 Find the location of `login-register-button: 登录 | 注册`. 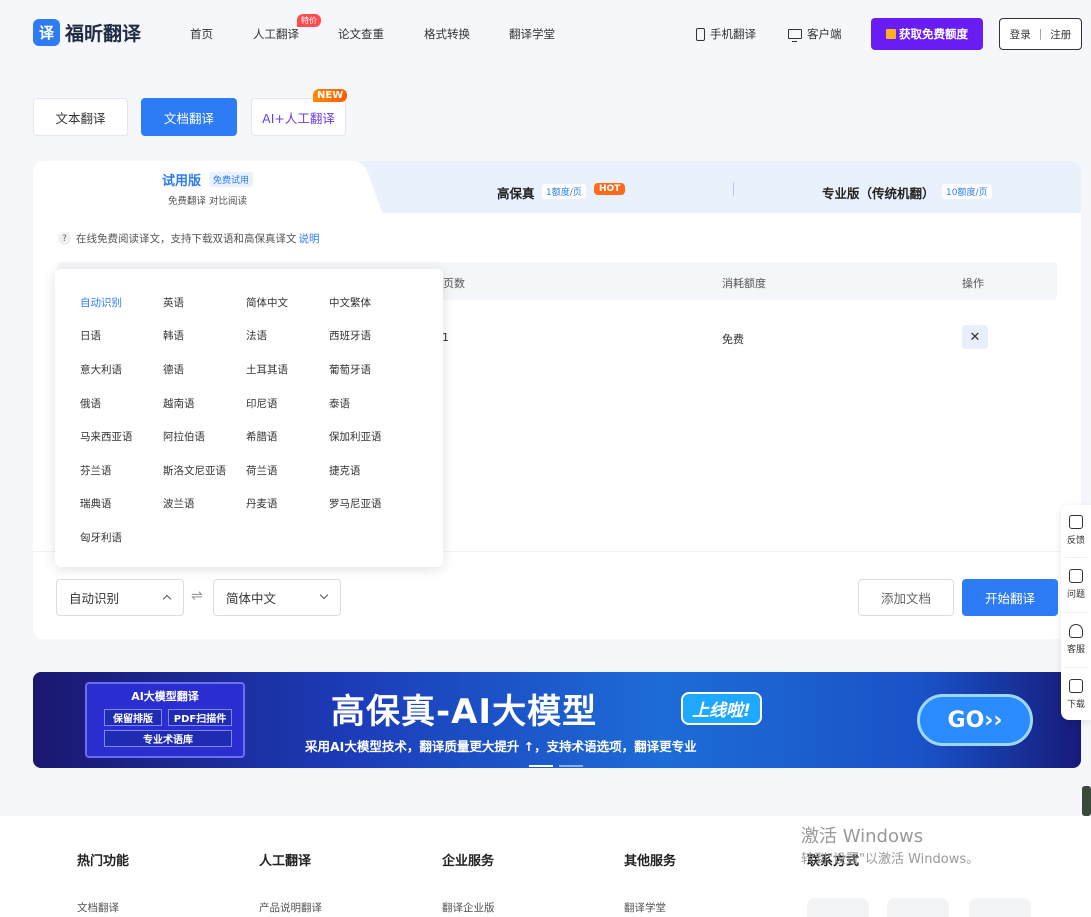

login-register-button: 登录 | 注册 is located at coordinates (1040, 34).